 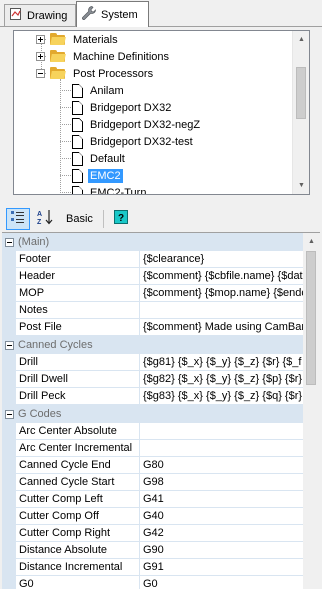 I want to click on categorized-button, so click(x=18, y=218).